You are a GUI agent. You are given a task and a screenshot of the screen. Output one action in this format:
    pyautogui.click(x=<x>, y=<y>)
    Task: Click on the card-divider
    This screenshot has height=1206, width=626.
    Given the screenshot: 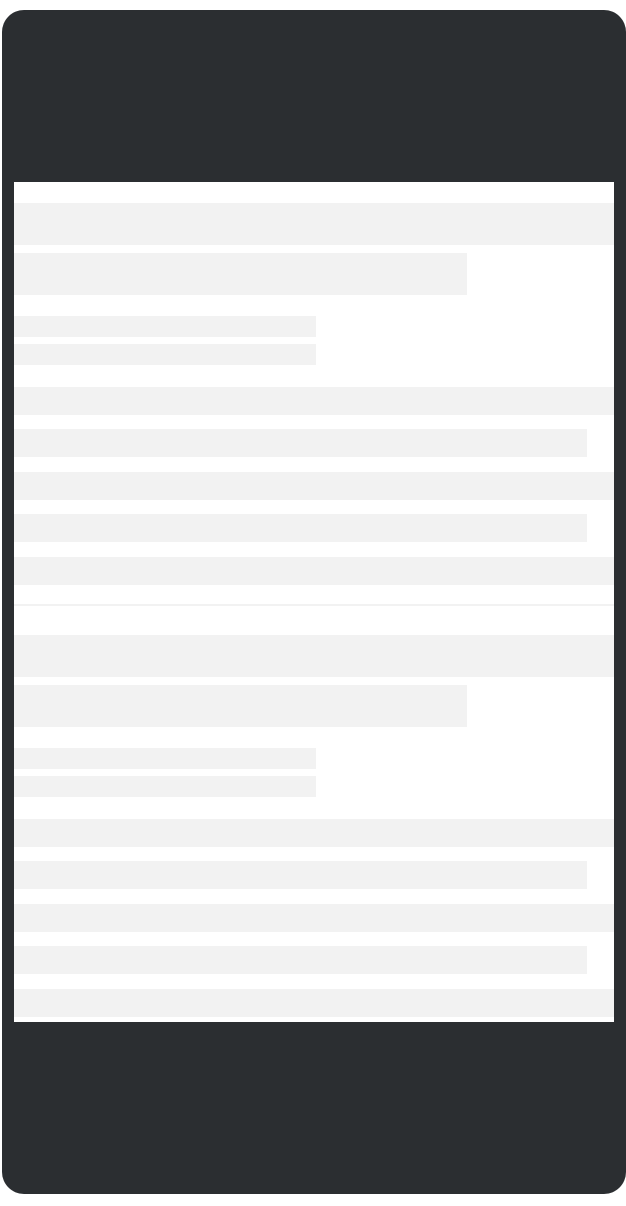 What is the action you would take?
    pyautogui.click(x=314, y=605)
    